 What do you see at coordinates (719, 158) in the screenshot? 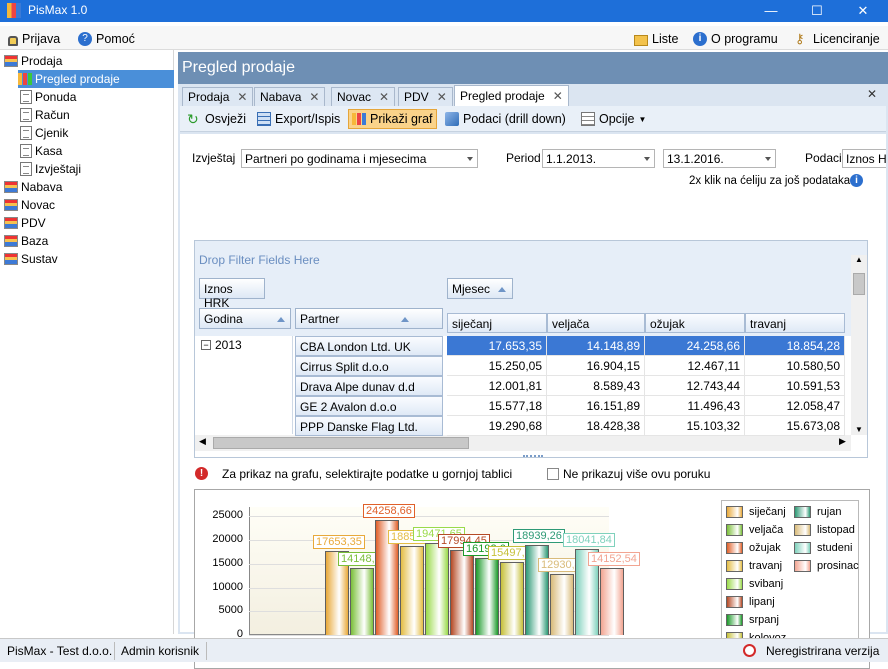
I see `date-to-picker: 13.1.2016.` at bounding box center [719, 158].